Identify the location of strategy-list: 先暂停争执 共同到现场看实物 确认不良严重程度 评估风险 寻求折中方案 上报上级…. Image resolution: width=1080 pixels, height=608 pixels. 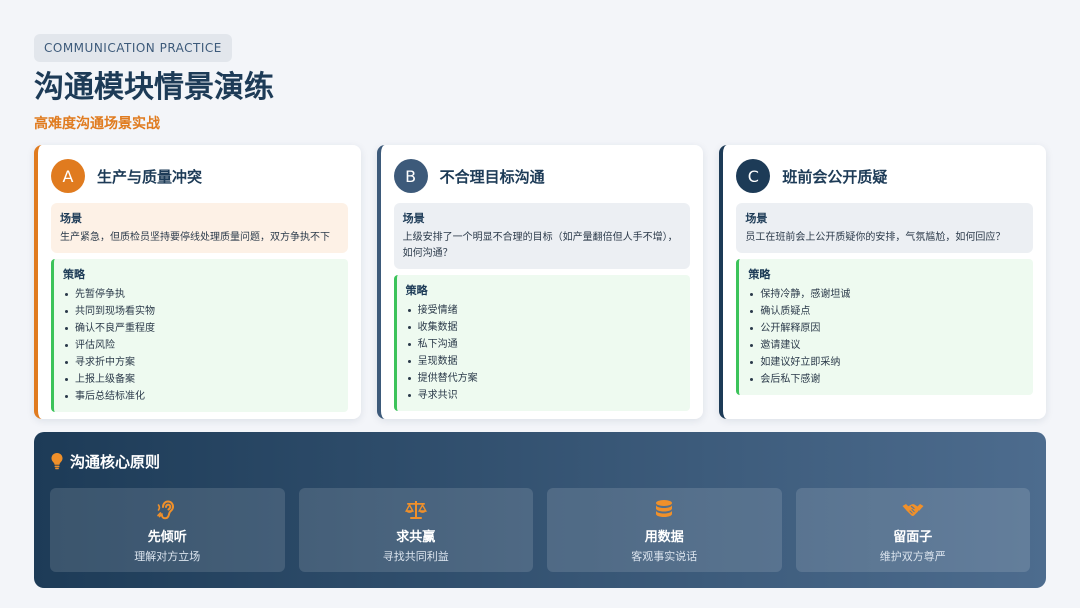
(201, 345).